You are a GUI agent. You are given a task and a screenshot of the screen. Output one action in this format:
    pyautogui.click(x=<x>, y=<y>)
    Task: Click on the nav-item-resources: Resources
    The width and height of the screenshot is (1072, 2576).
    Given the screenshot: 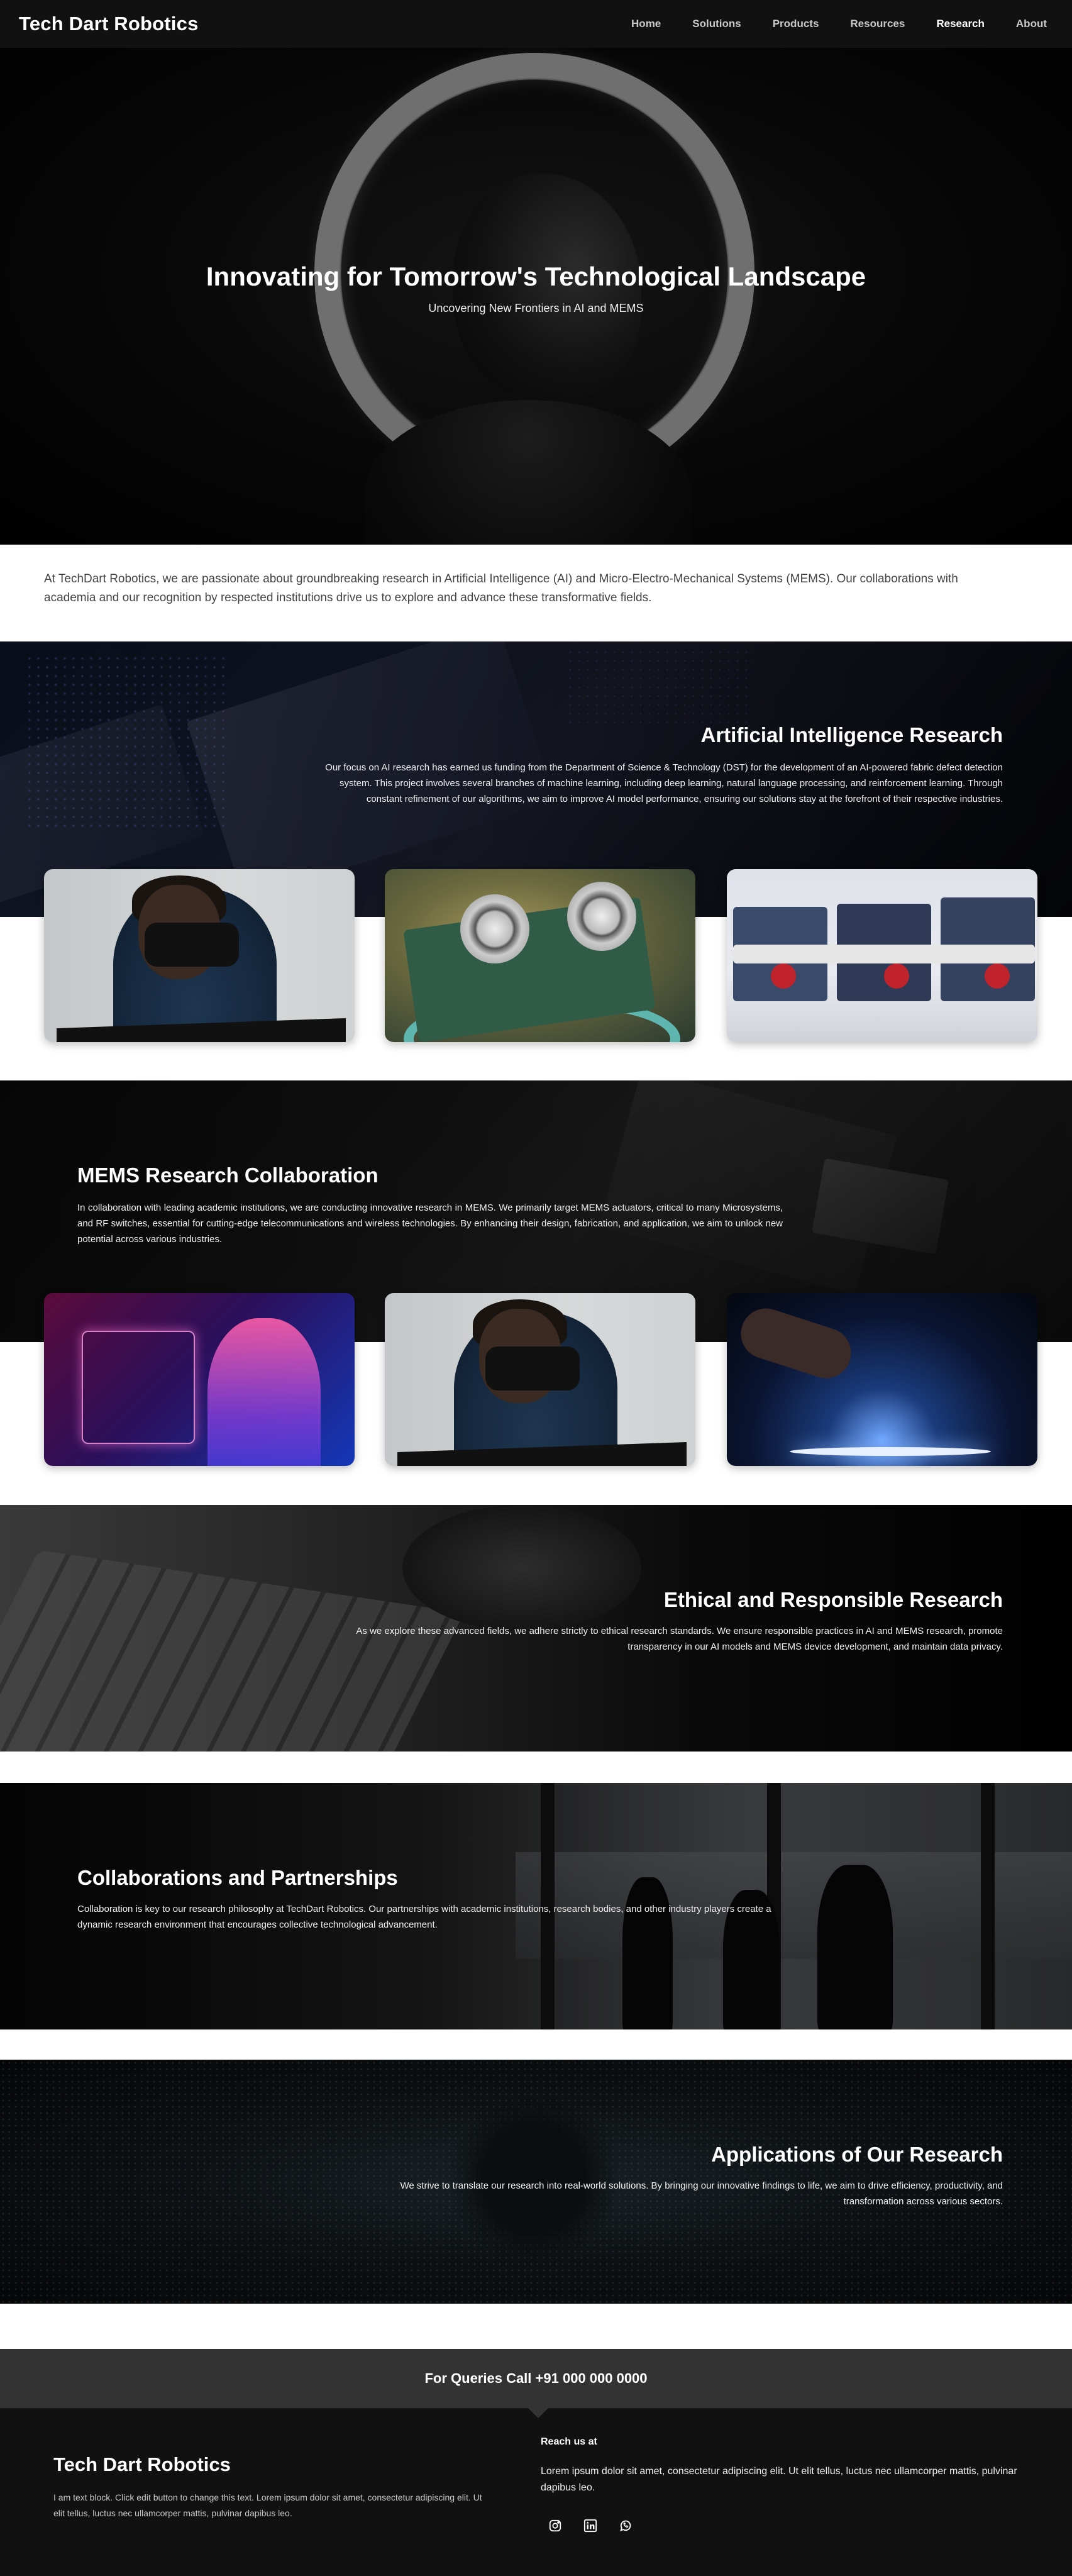 What is the action you would take?
    pyautogui.click(x=877, y=24)
    